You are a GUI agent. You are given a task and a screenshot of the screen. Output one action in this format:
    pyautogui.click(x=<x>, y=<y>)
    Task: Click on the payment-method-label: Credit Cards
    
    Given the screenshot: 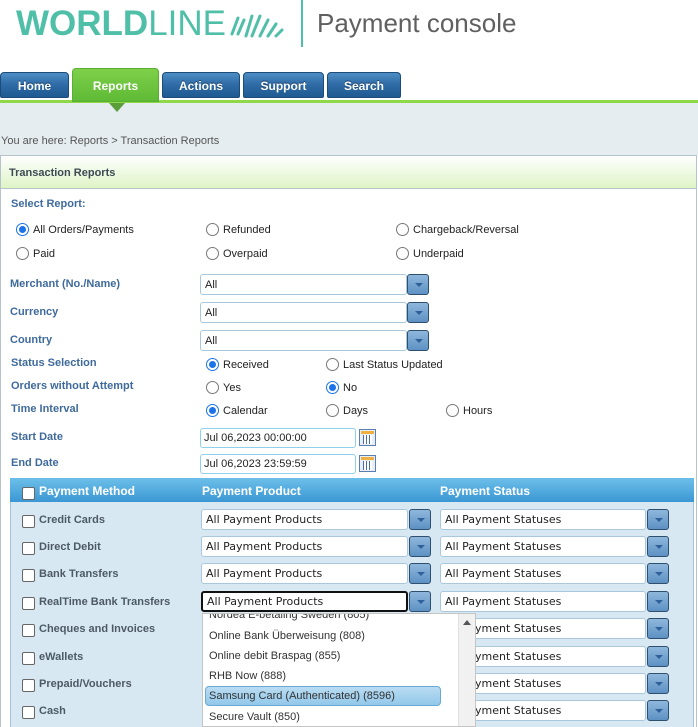 What is the action you would take?
    pyautogui.click(x=72, y=520)
    